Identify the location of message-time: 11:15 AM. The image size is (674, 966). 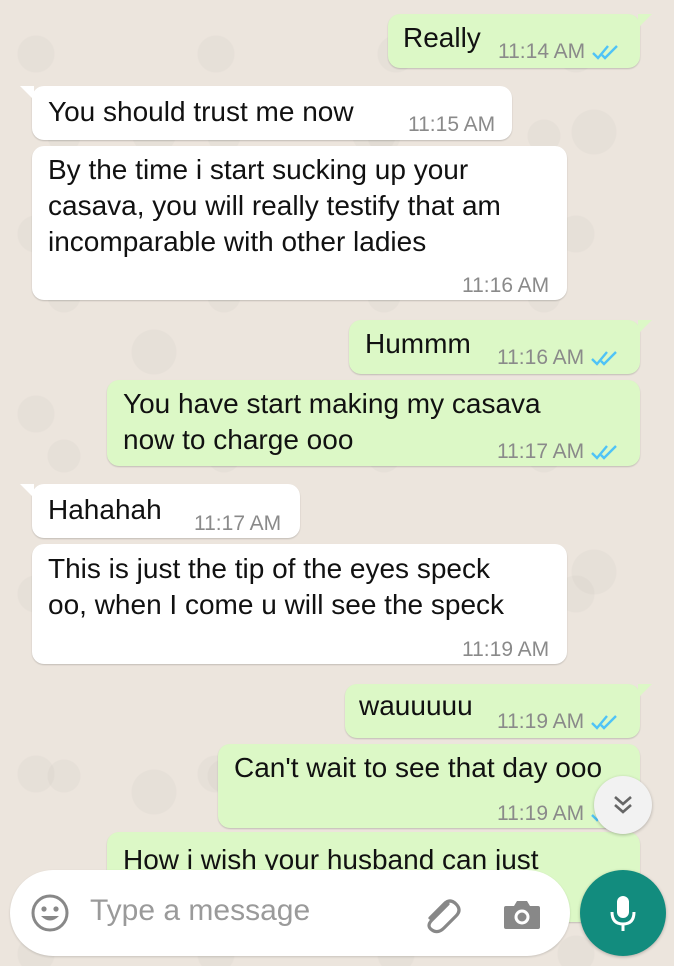
(452, 124).